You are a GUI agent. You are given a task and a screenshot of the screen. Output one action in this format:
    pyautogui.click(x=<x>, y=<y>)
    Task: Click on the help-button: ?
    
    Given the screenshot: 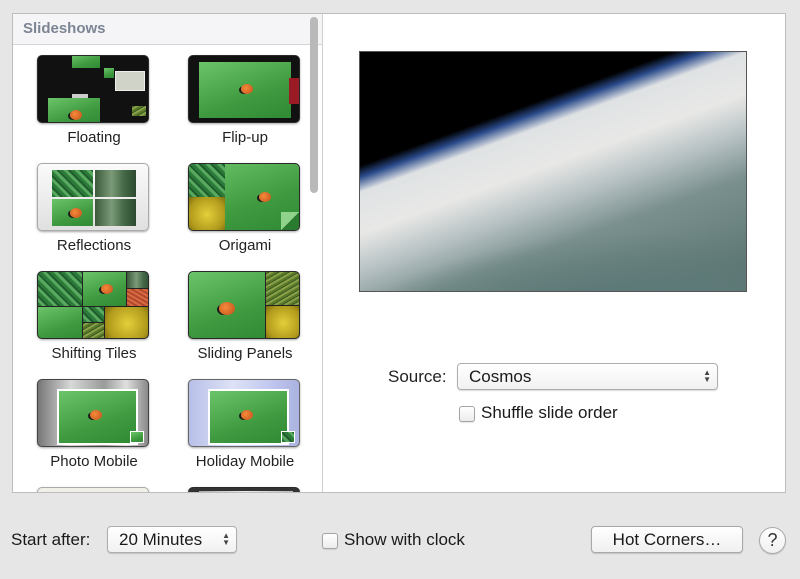 What is the action you would take?
    pyautogui.click(x=772, y=540)
    